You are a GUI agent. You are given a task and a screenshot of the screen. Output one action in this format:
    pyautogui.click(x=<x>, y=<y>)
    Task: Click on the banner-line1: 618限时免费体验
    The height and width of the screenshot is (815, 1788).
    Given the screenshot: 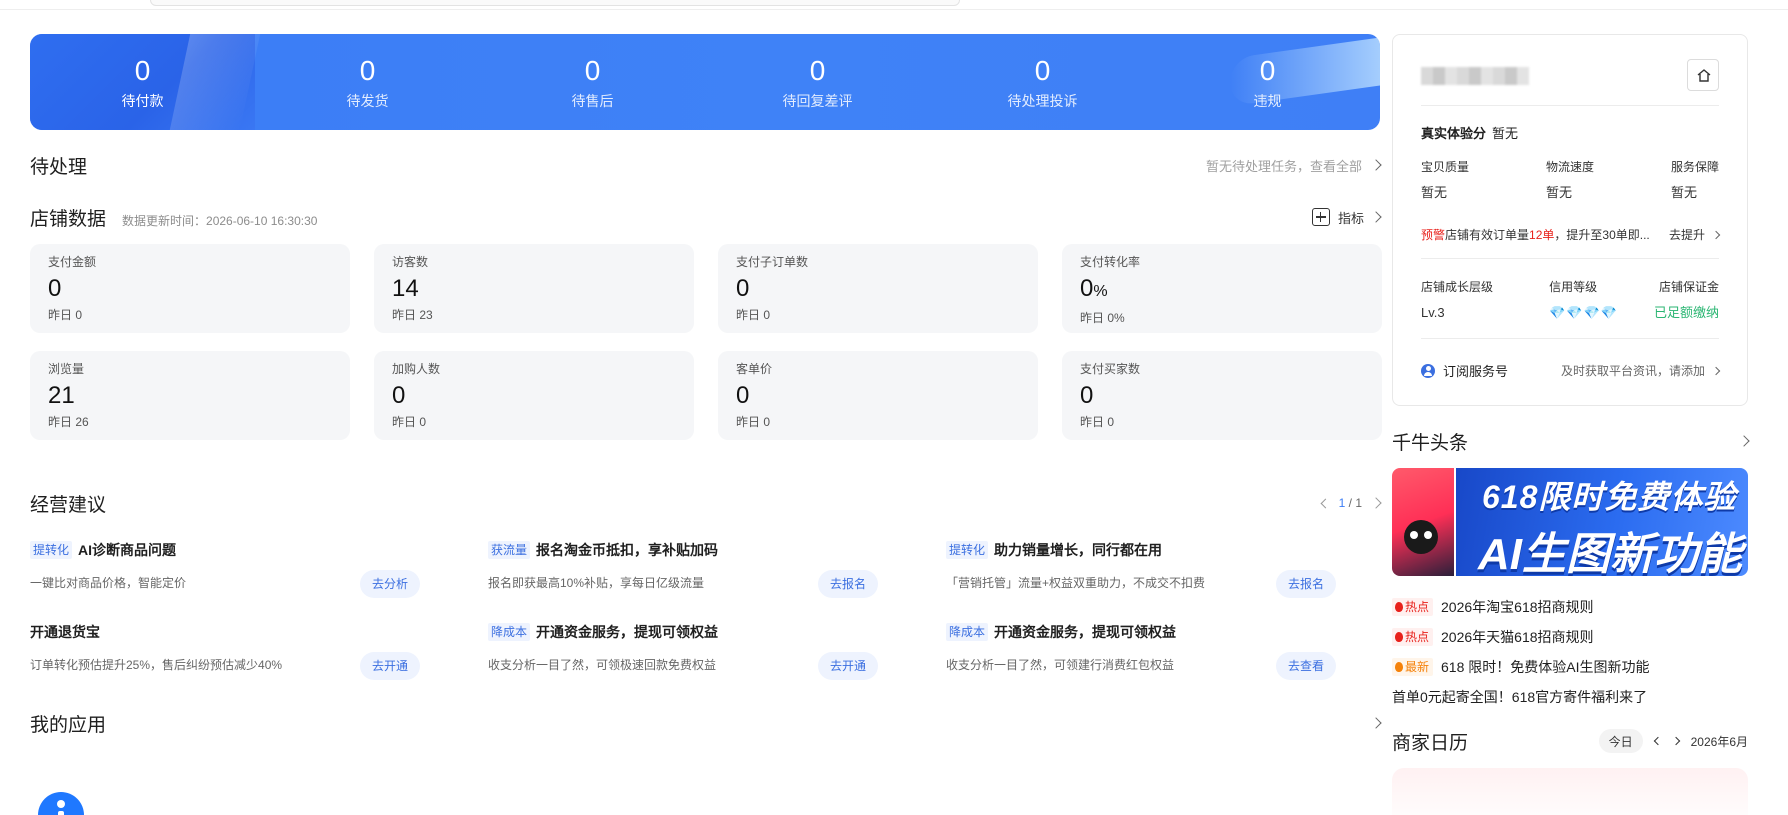 What is the action you would take?
    pyautogui.click(x=1609, y=497)
    